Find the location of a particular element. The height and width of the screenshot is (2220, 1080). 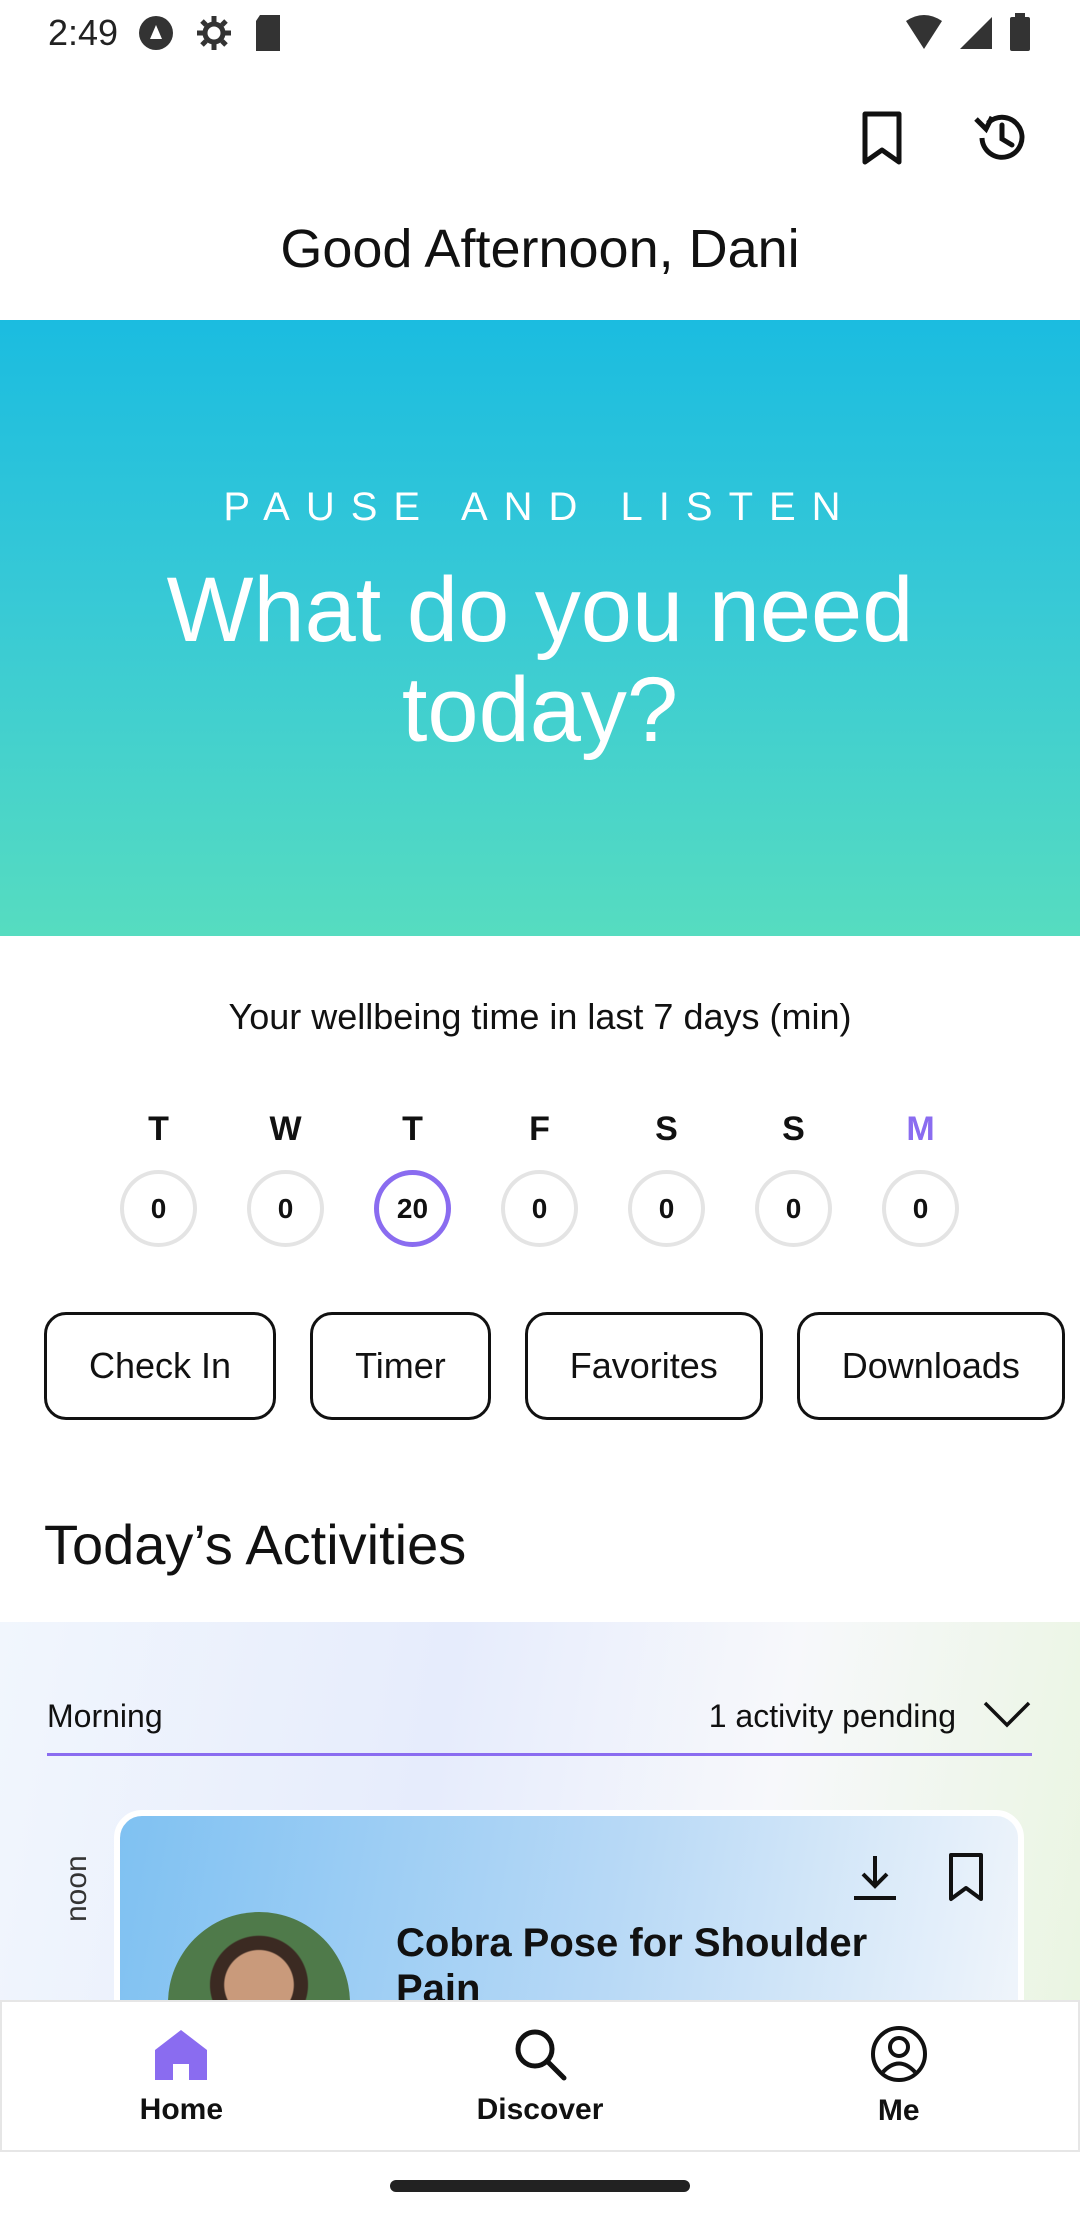

greeting: Good Afternoon, Dani is located at coordinates (540, 249).